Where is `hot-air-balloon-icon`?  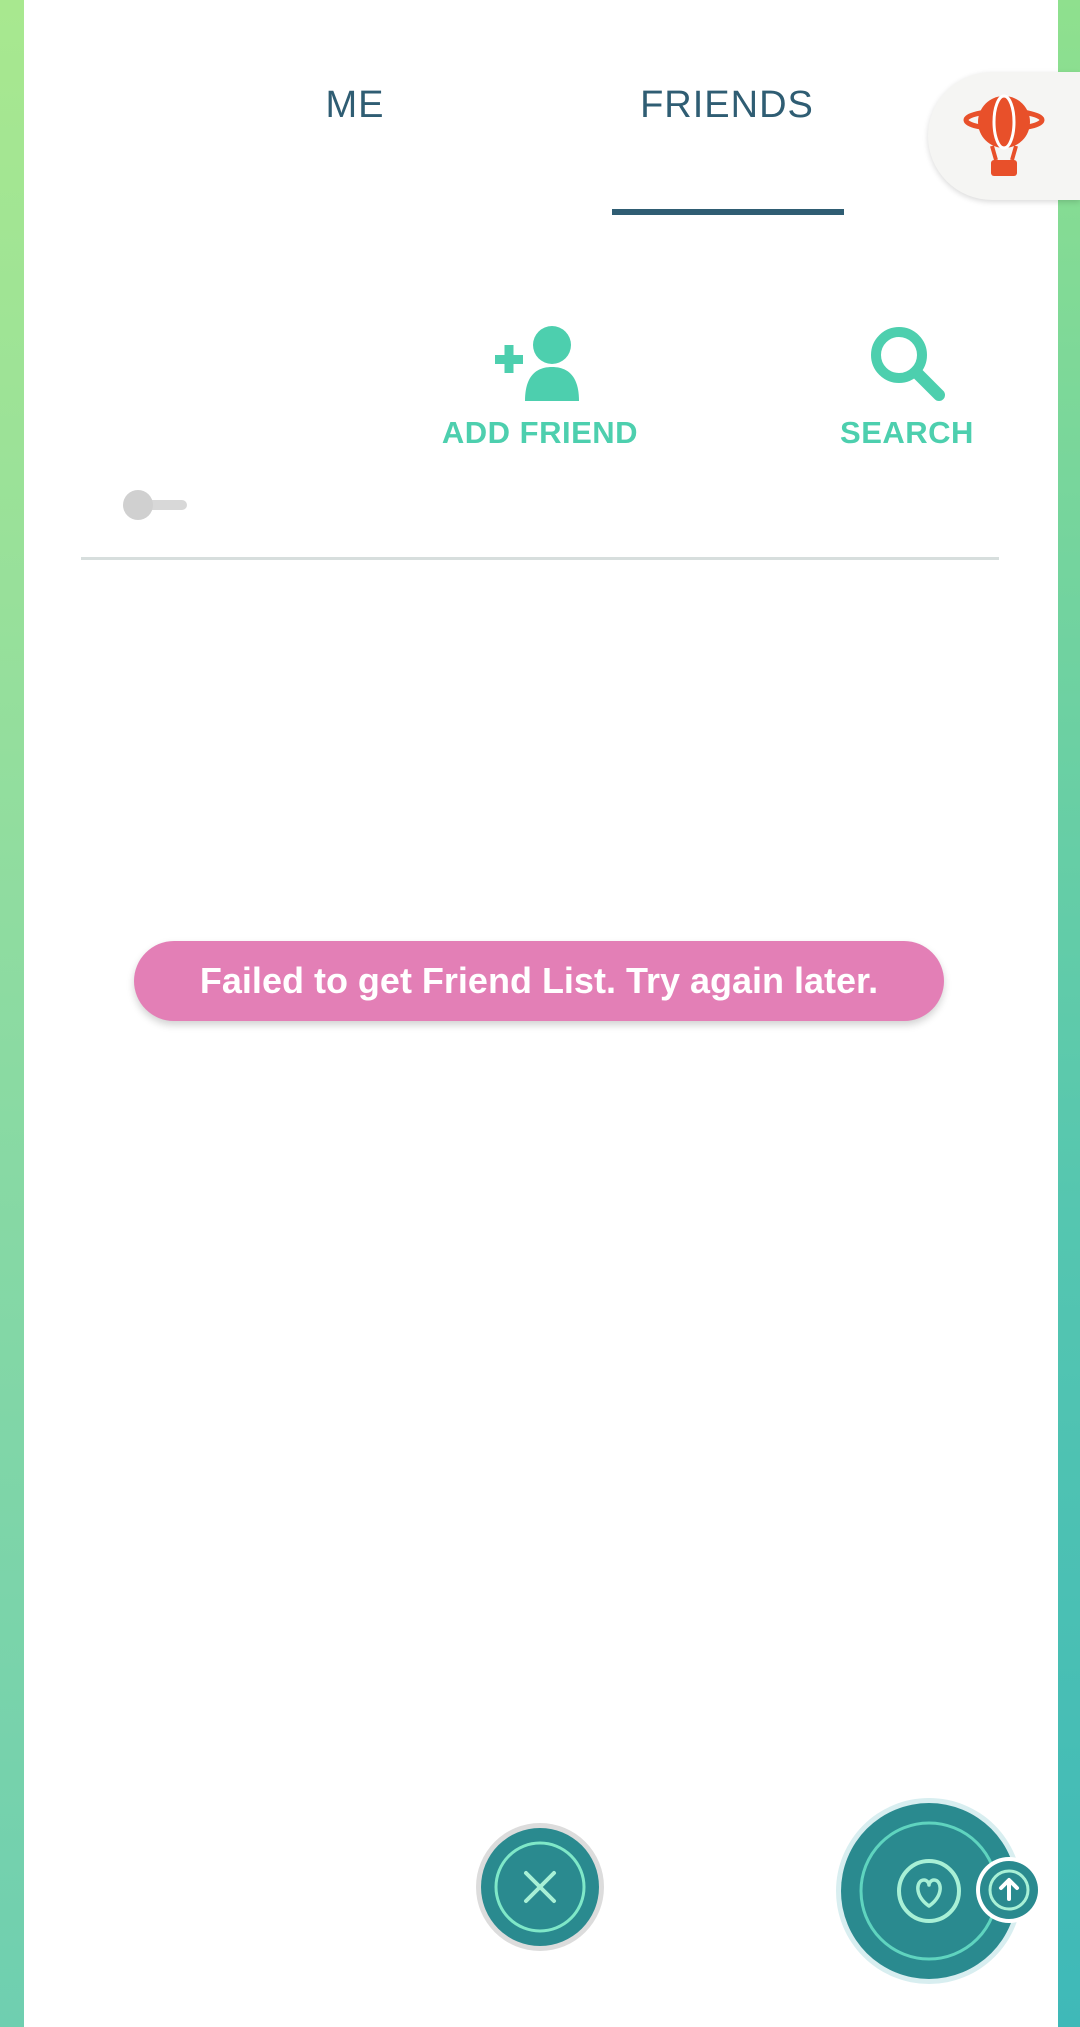 hot-air-balloon-icon is located at coordinates (1004, 135).